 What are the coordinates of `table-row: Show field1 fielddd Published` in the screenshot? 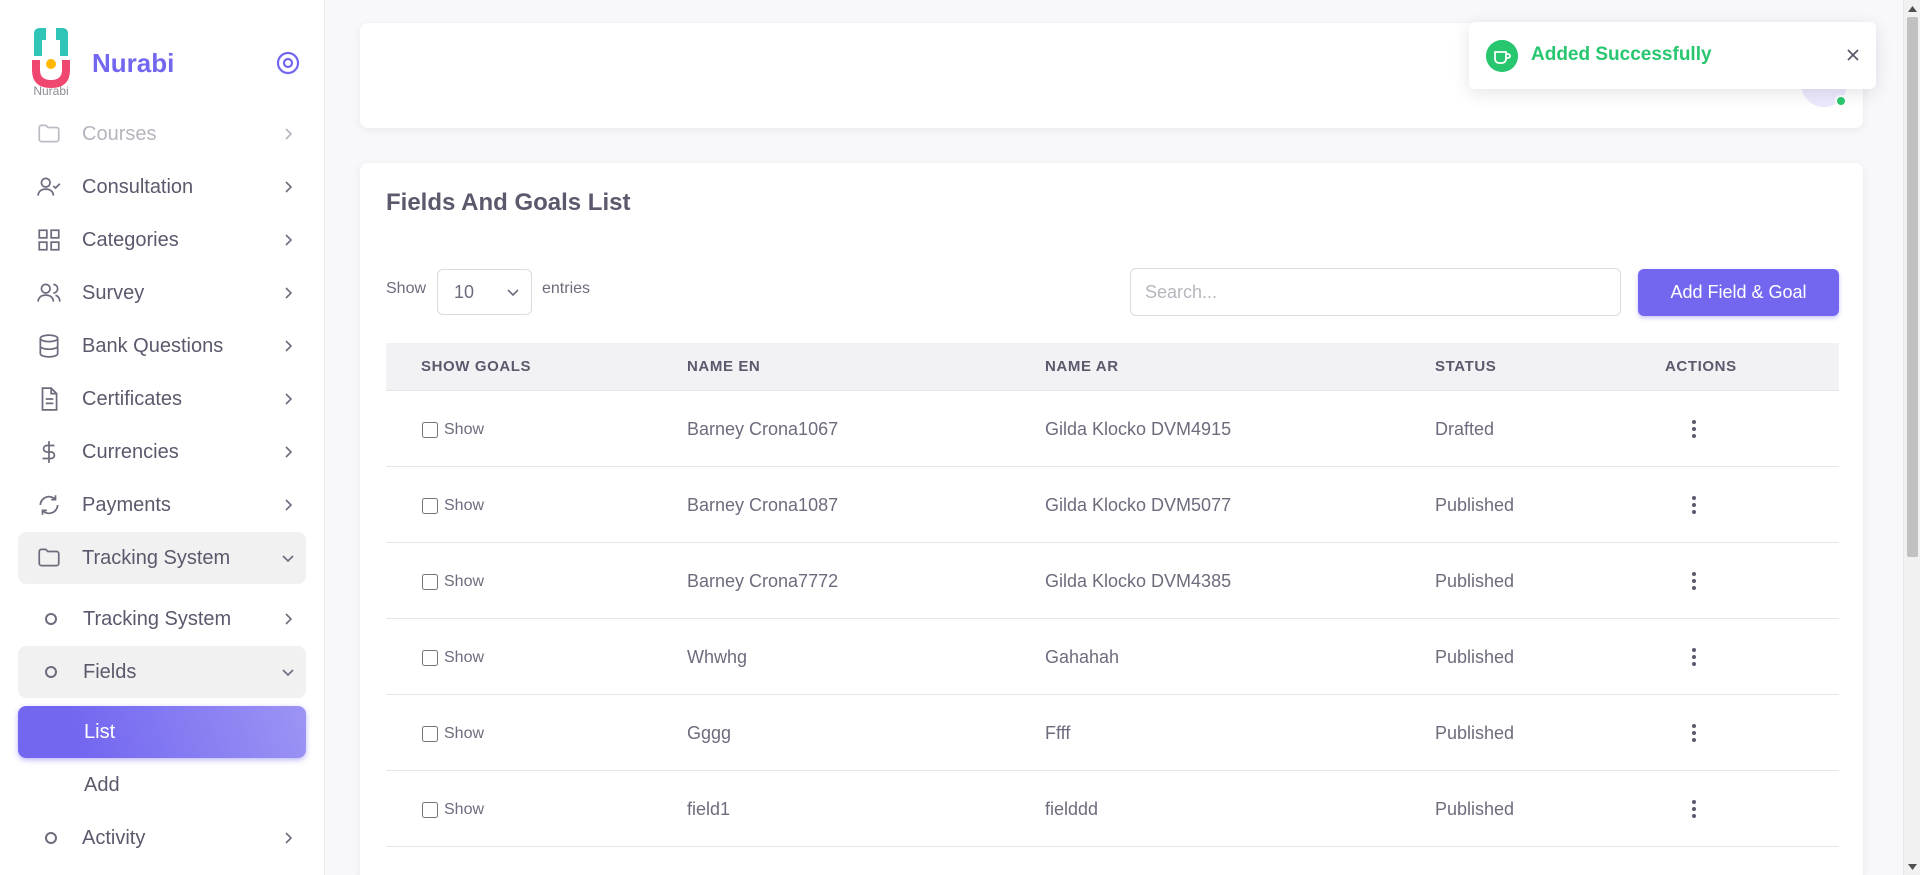 It's located at (1112, 809).